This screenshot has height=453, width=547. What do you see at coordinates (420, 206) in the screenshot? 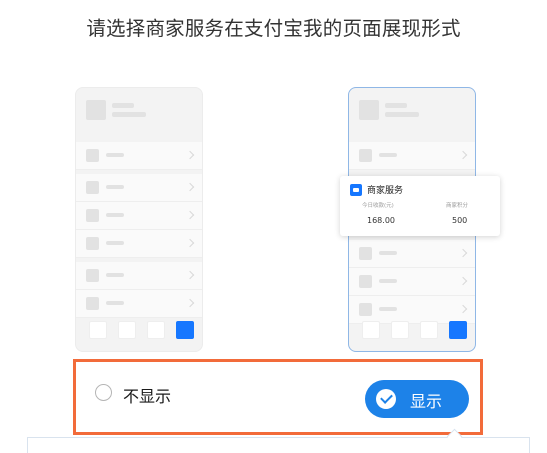
I see `merchant-service-card: 商家服务 今日收款(元) 商家积分 168.00 500` at bounding box center [420, 206].